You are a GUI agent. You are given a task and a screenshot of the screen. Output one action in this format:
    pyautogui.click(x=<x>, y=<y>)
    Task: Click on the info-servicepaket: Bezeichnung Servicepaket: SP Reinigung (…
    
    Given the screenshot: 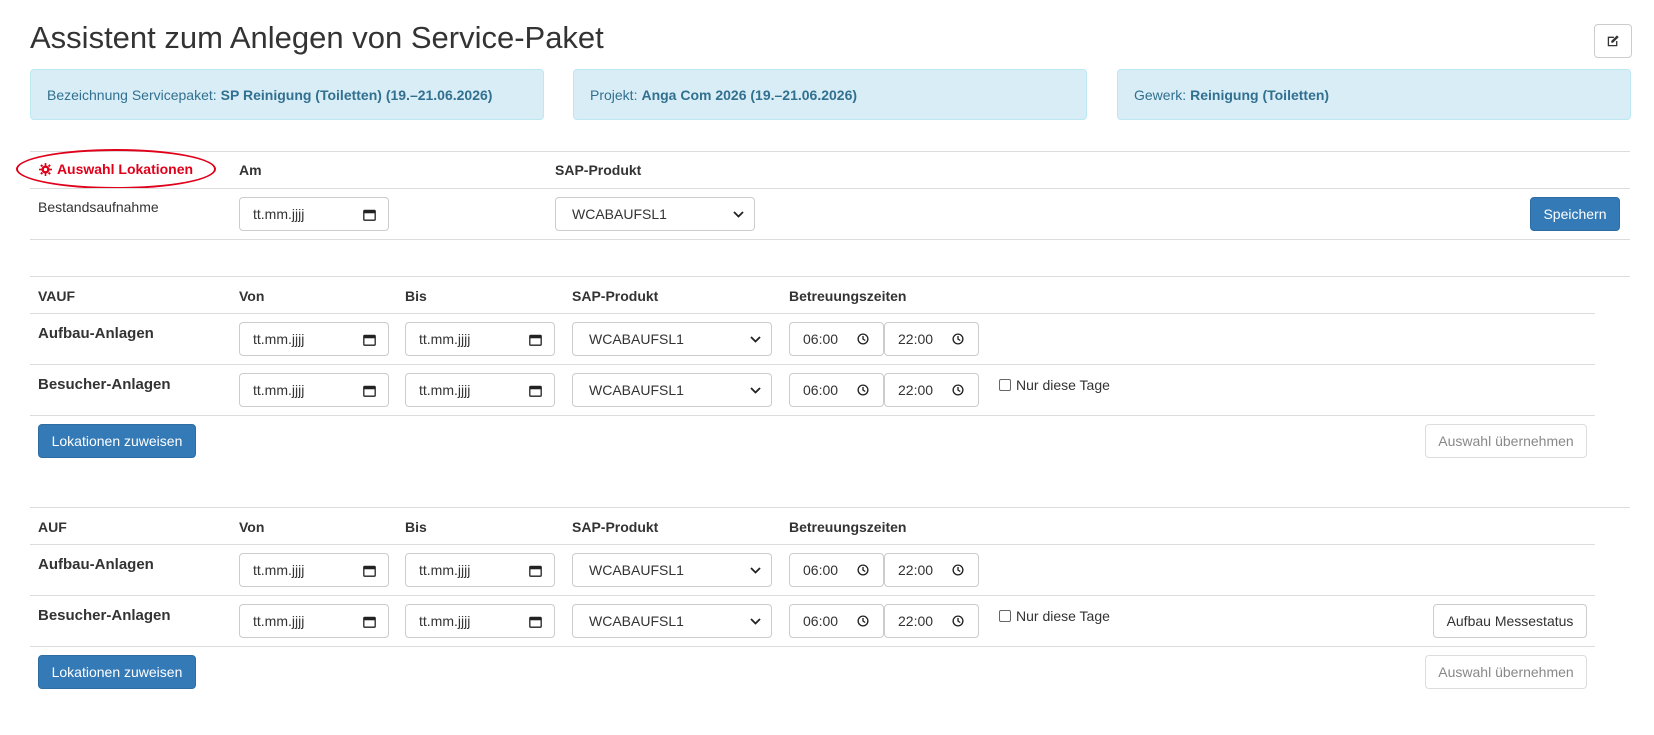 What is the action you would take?
    pyautogui.click(x=287, y=94)
    